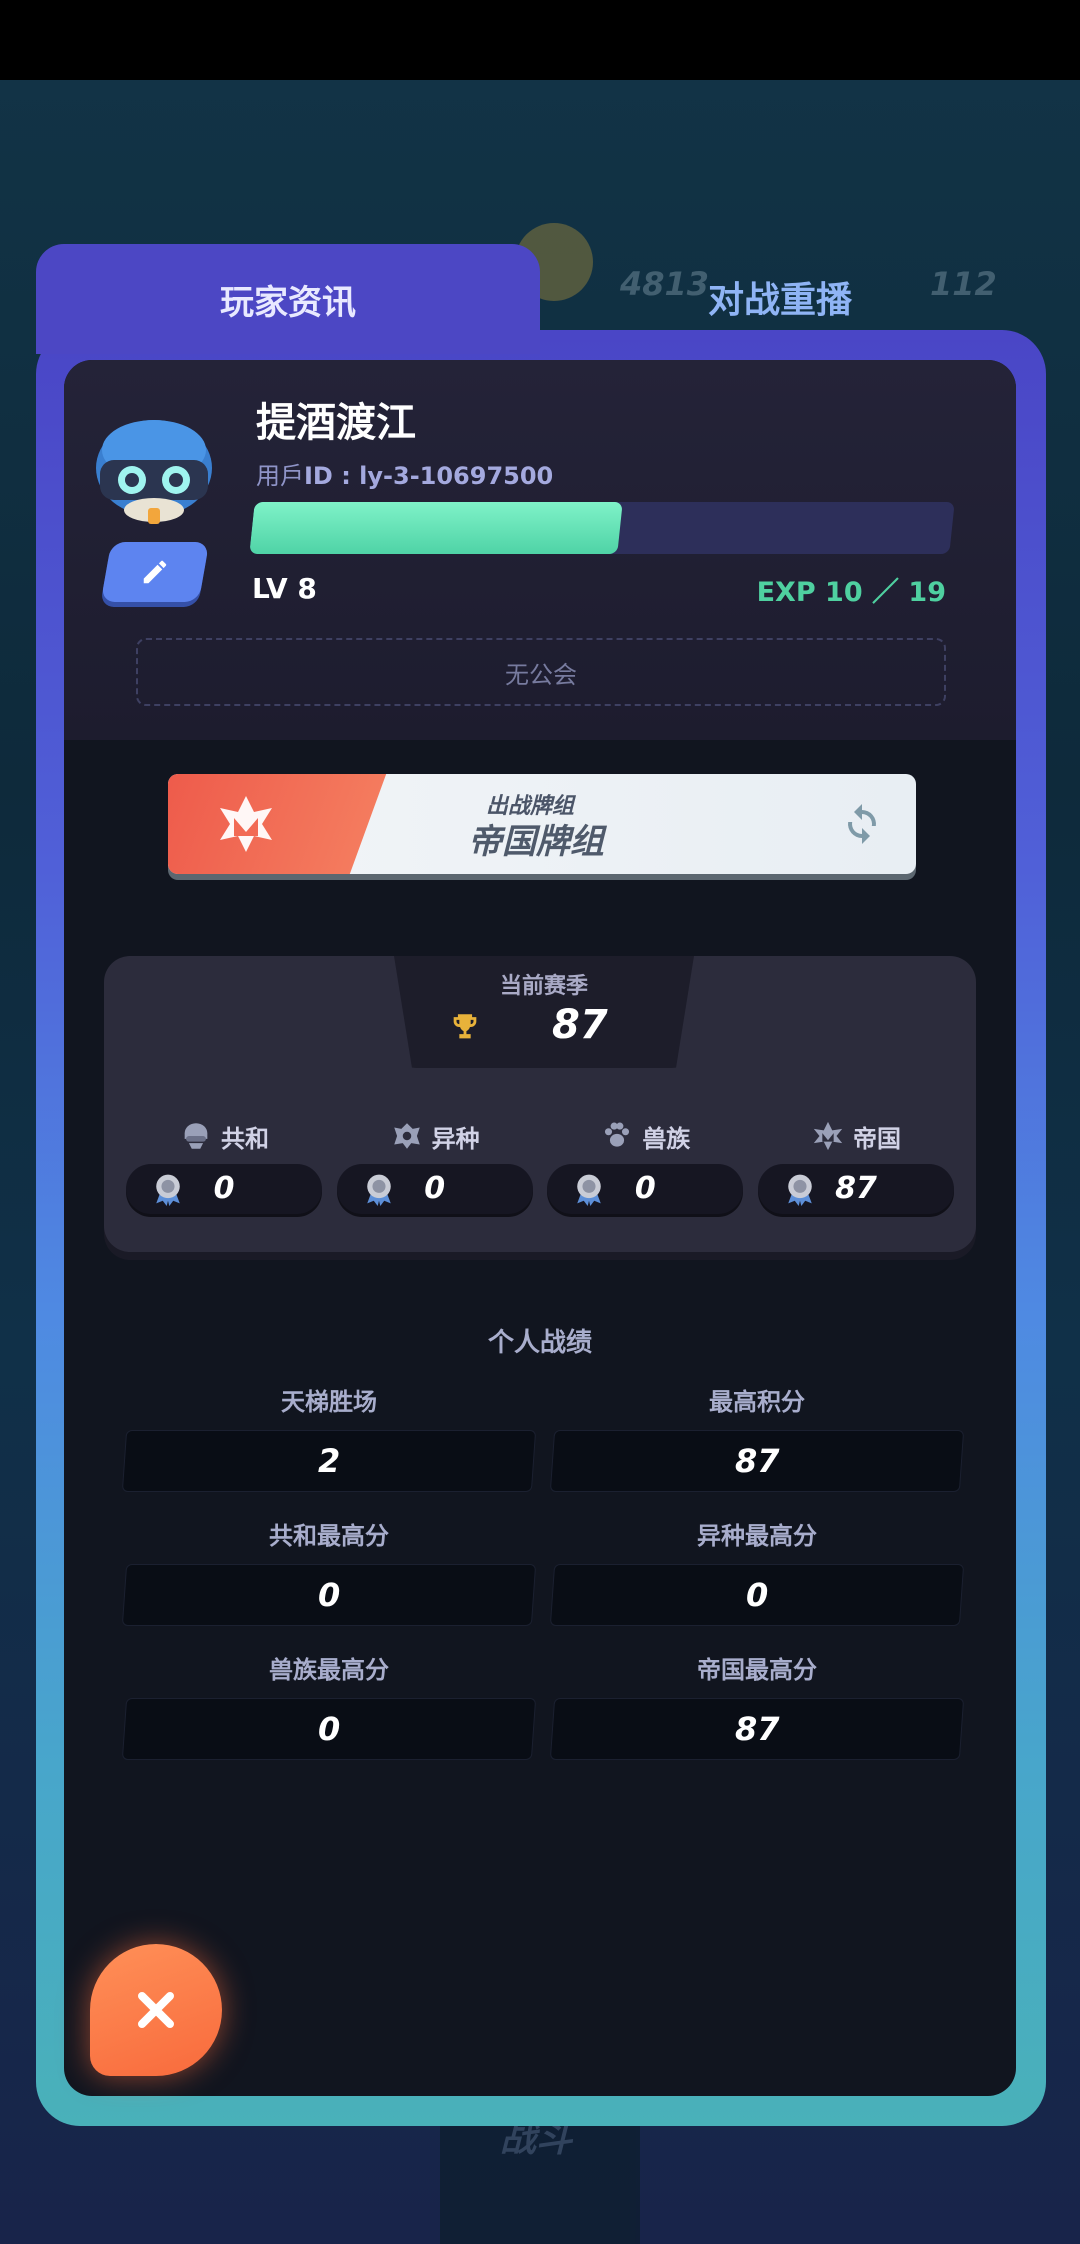 The height and width of the screenshot is (2244, 1080). Describe the element at coordinates (245, 1138) in the screenshot. I see `faction-name: 共和` at that location.